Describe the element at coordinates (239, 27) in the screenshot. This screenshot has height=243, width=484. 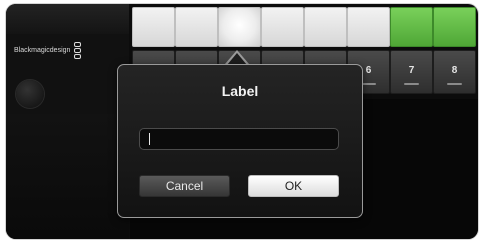
I see `top-cell-3-selected` at that location.